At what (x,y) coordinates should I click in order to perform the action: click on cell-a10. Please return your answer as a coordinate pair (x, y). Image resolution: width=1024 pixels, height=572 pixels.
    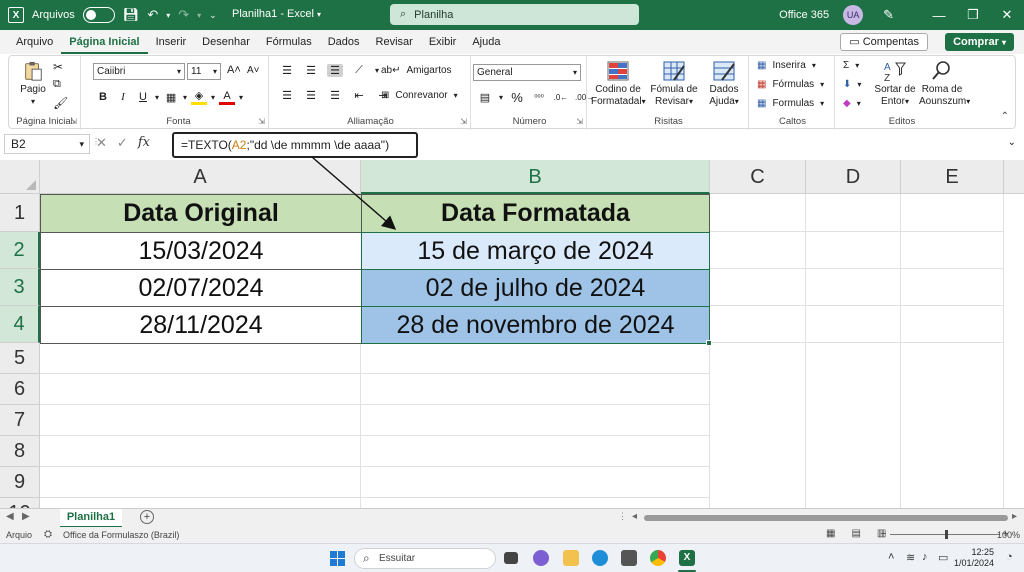
    Looking at the image, I should click on (200, 503).